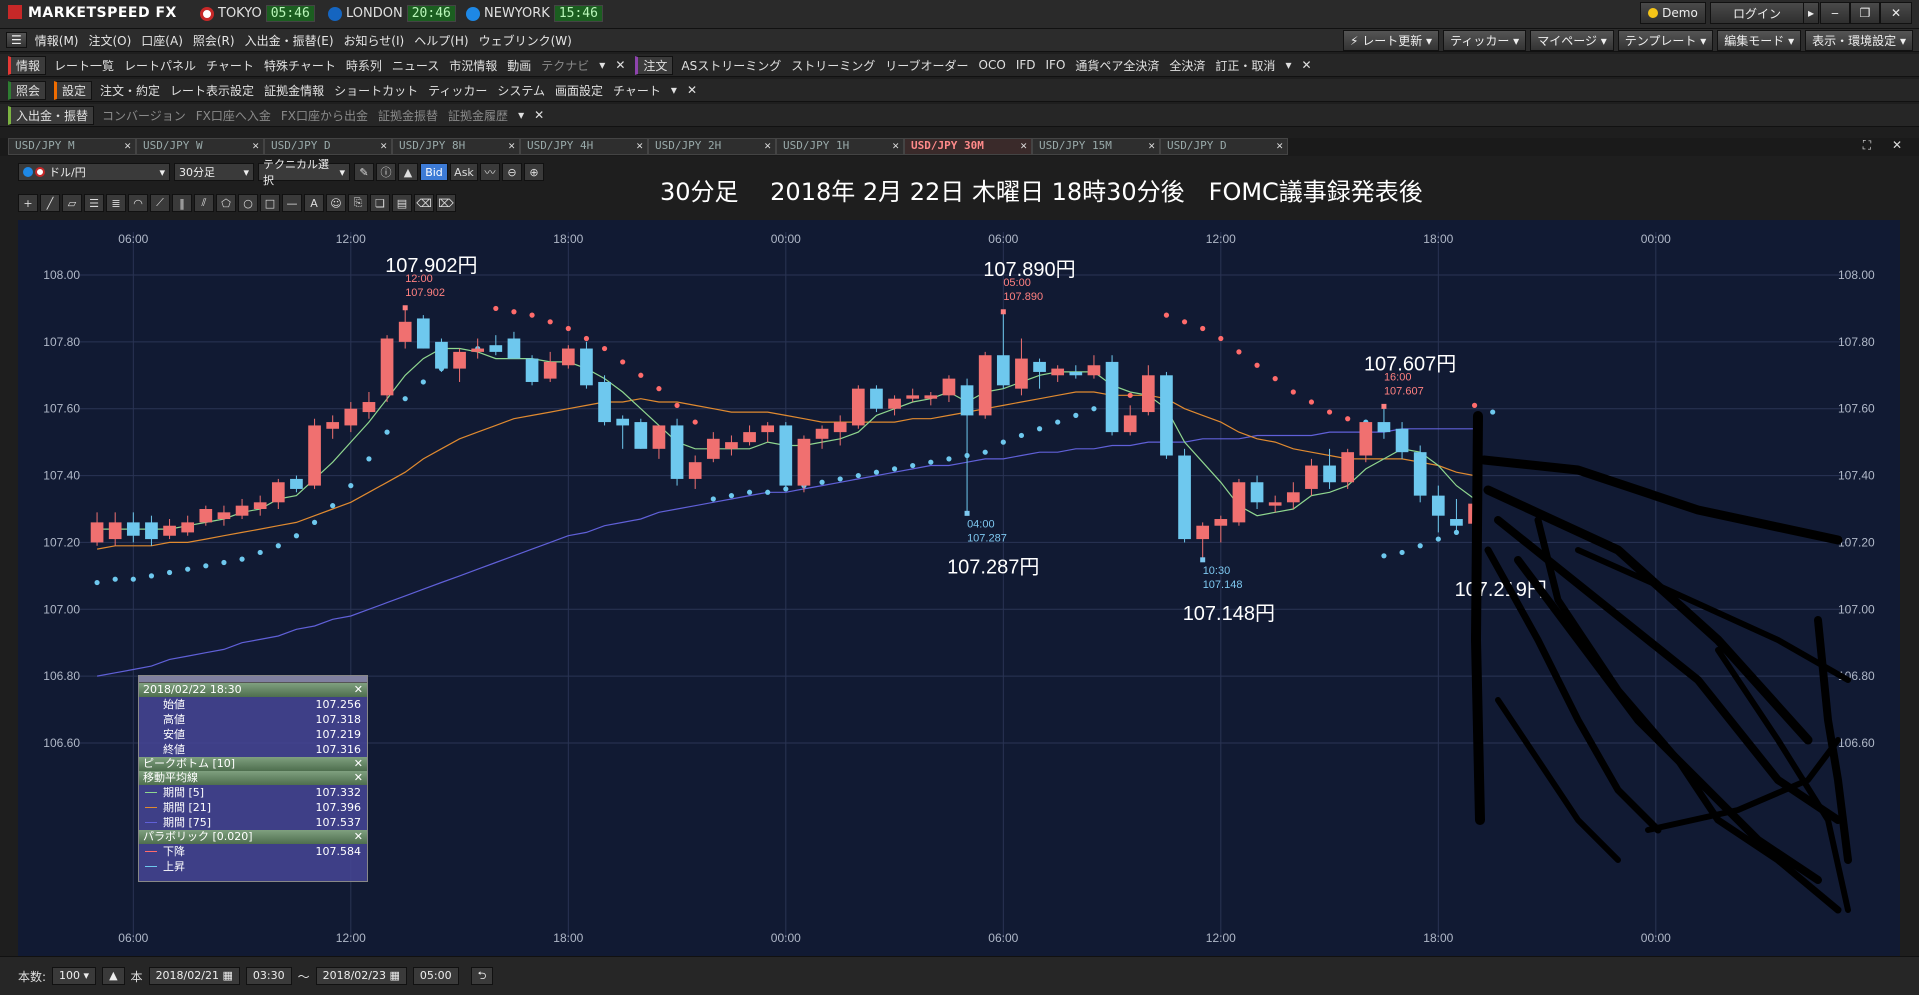  What do you see at coordinates (253, 679) in the screenshot?
I see `drag-handle` at bounding box center [253, 679].